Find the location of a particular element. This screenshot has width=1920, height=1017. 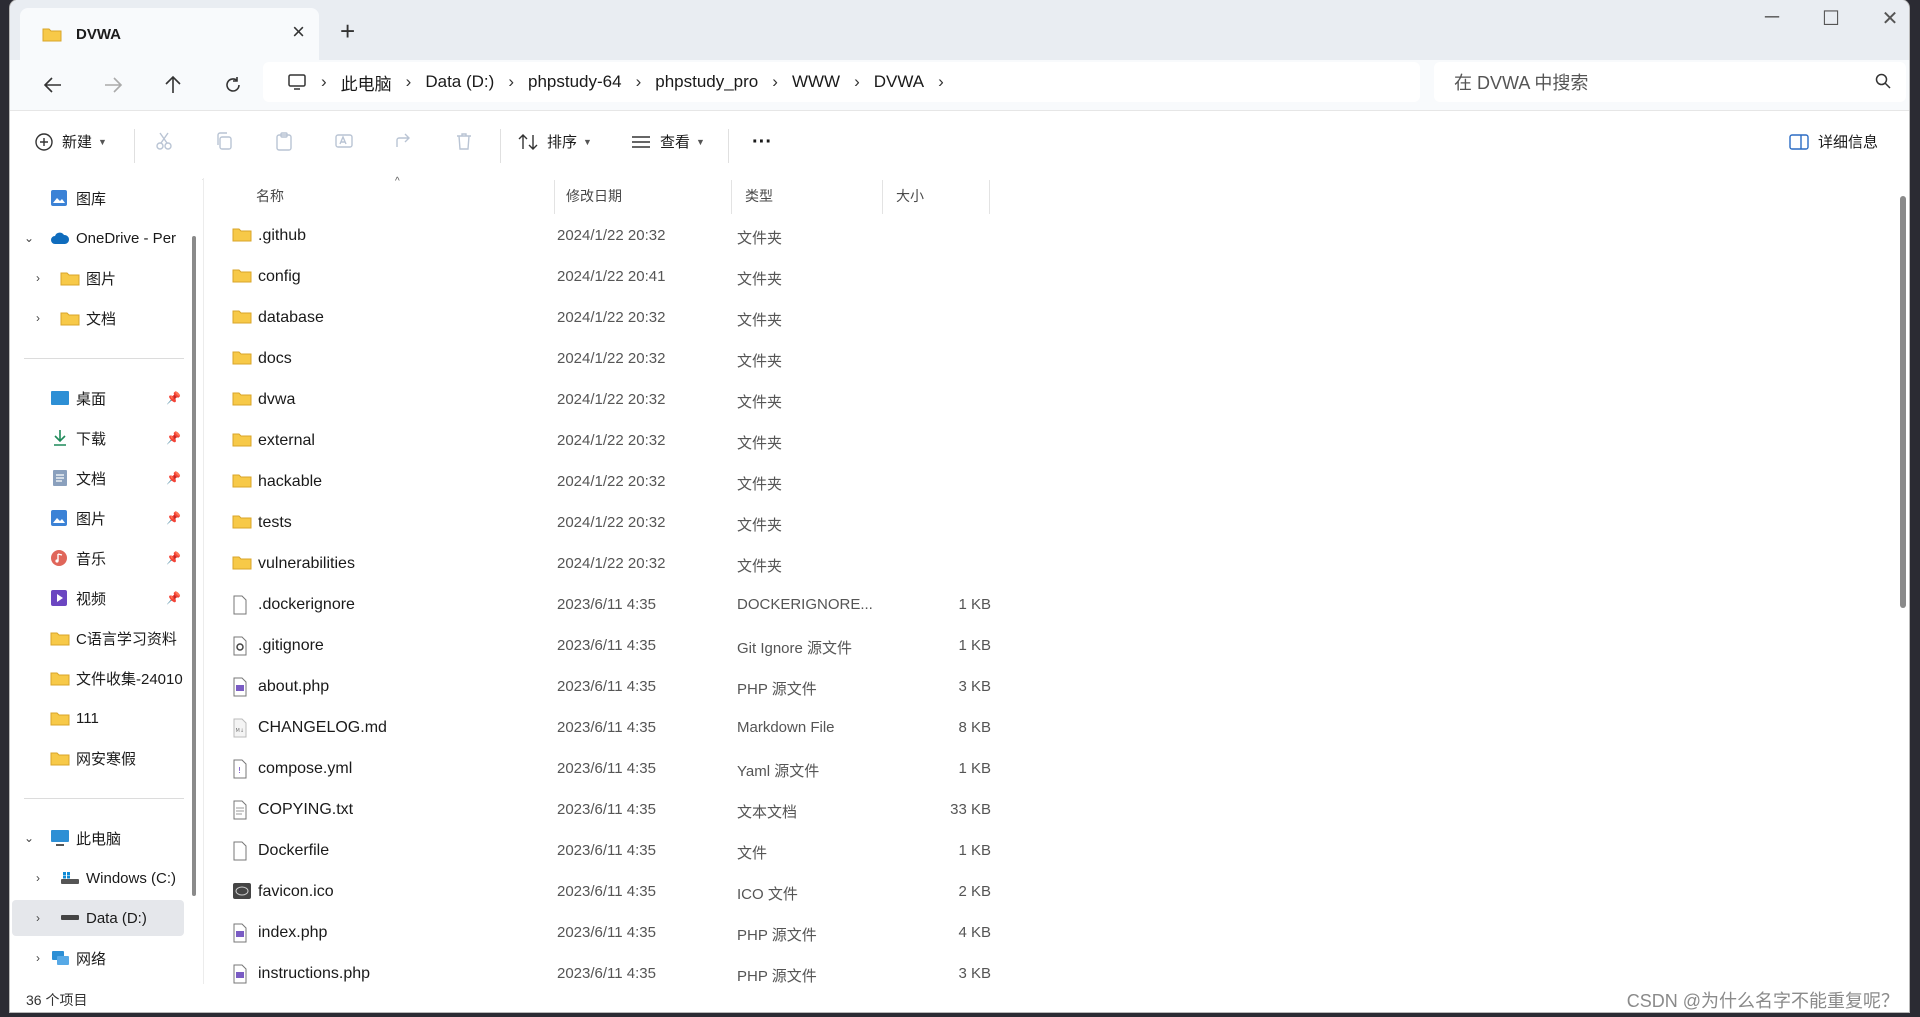

column-header-name: 名称 is located at coordinates (270, 196).